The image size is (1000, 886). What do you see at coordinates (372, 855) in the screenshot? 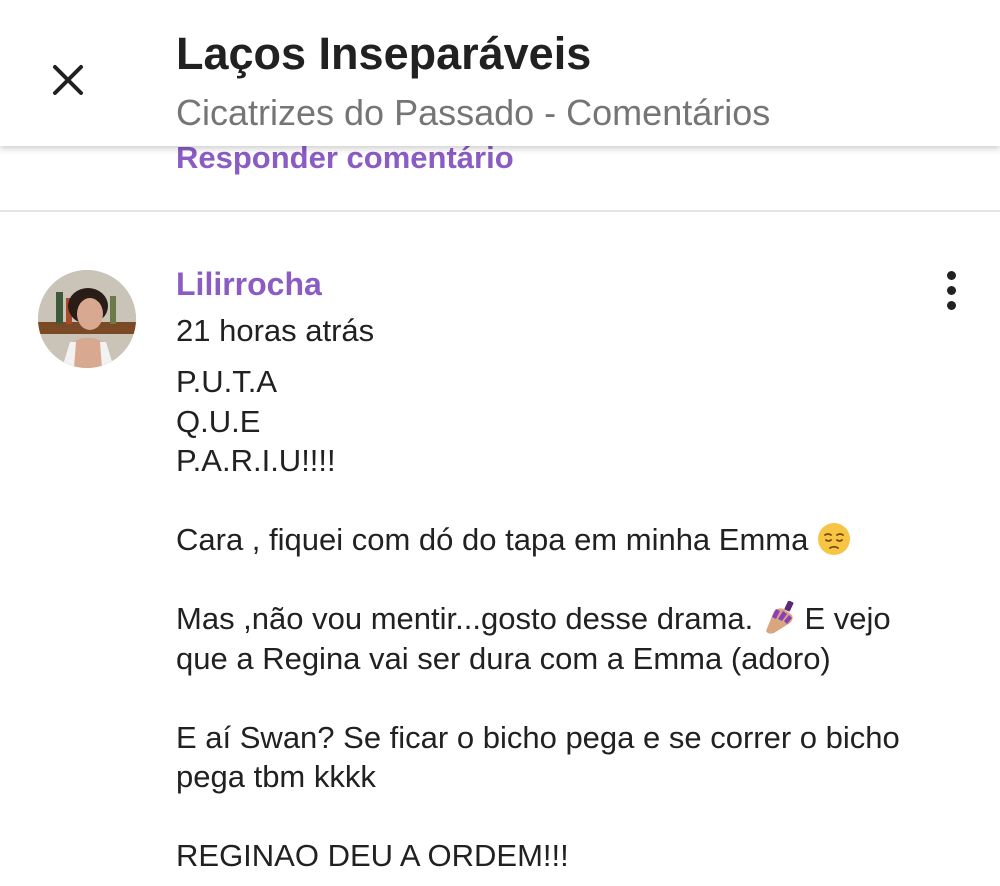
I see `comment-line: REGINAO DEU A ORDEM!!!` at bounding box center [372, 855].